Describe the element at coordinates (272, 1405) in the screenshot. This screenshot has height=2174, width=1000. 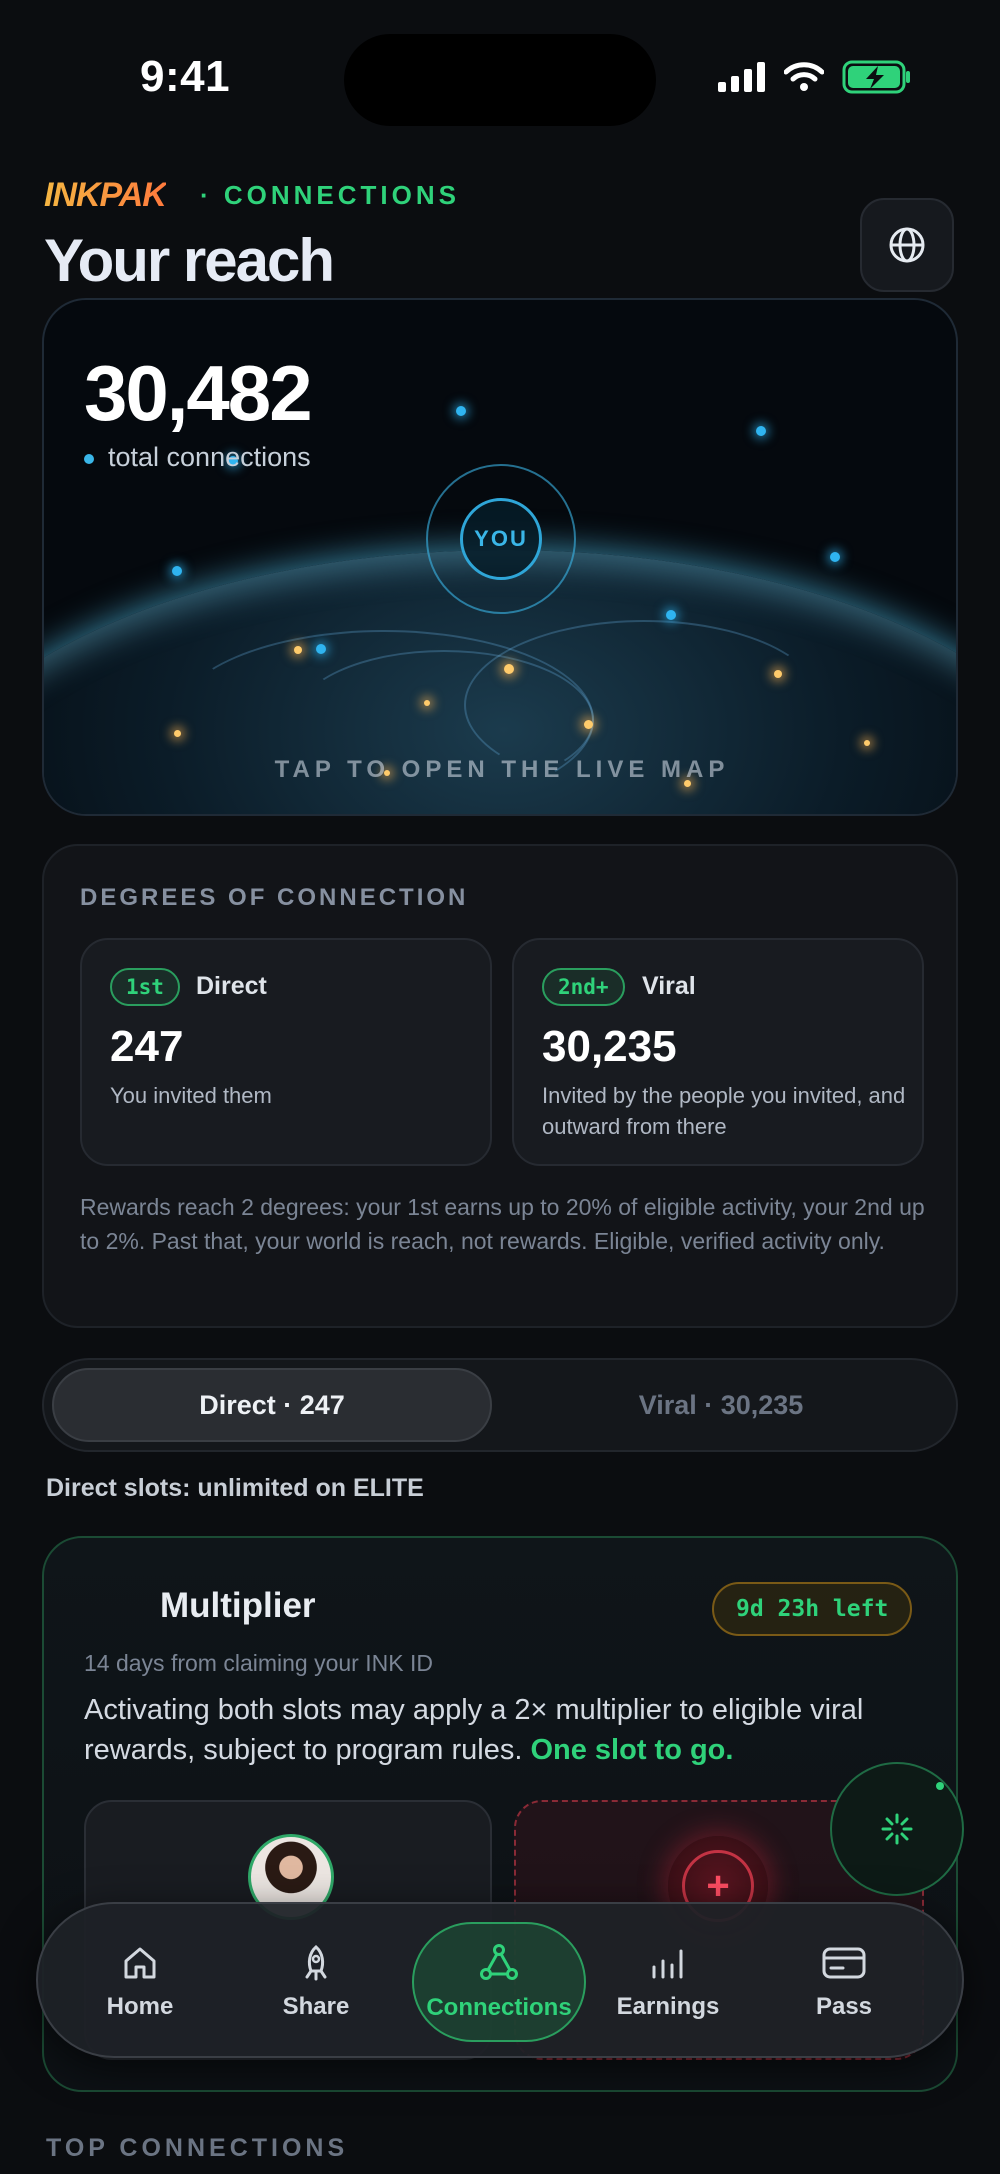
I see `segment-direct: Direct · 247` at that location.